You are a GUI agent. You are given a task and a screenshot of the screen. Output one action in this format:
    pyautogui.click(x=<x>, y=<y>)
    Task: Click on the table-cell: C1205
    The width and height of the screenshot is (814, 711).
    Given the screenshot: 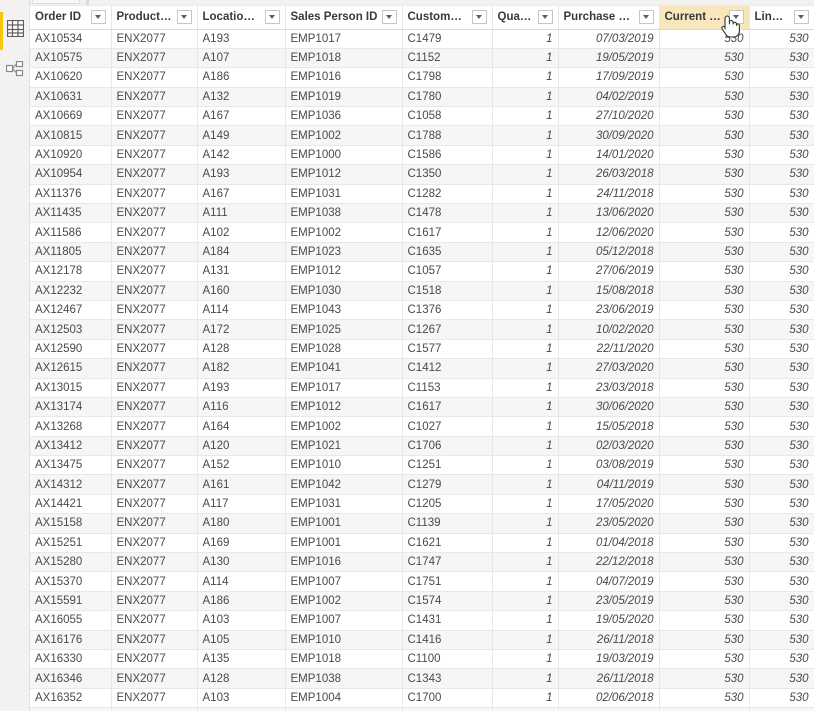 What is the action you would take?
    pyautogui.click(x=447, y=504)
    